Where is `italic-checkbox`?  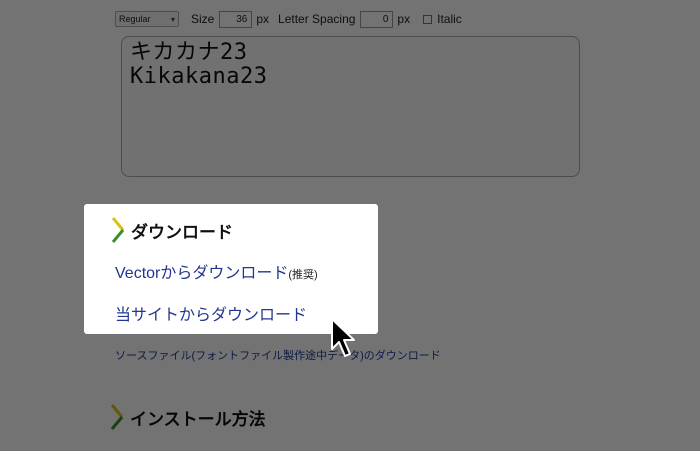 italic-checkbox is located at coordinates (428, 19).